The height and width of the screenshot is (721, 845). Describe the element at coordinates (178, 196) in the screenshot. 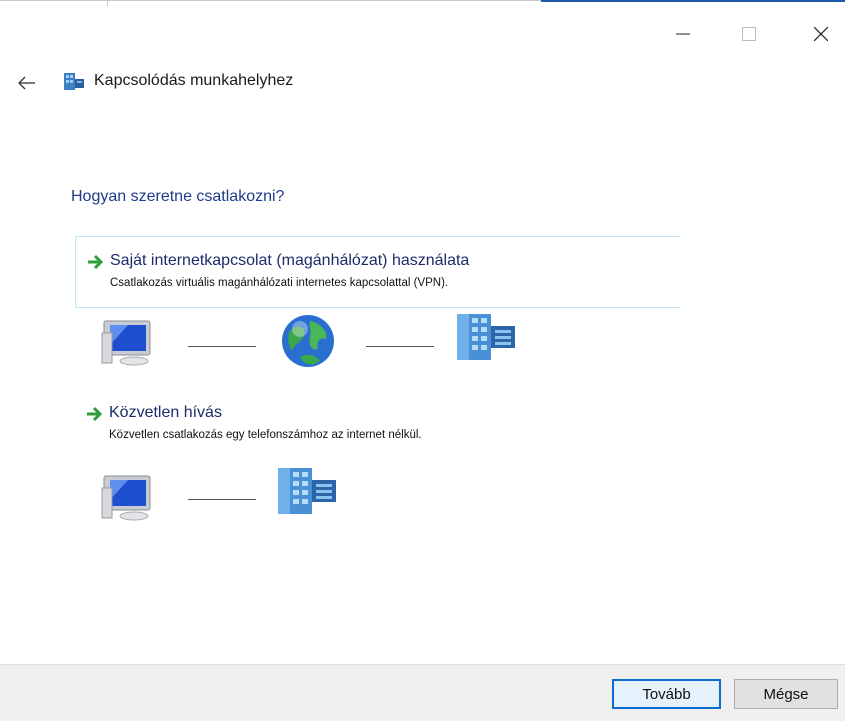

I see `page-heading: Hogyan szeretne csatlakozni?` at that location.